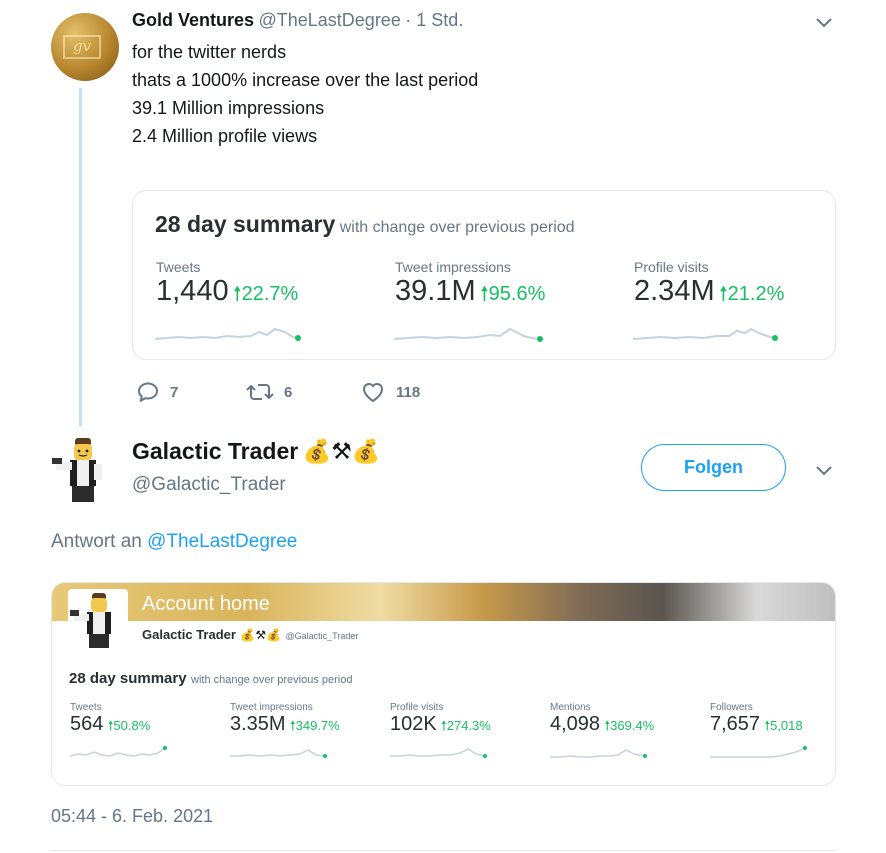 The width and height of the screenshot is (886, 853). I want to click on reply-prefix: Antwort an, so click(96, 541).